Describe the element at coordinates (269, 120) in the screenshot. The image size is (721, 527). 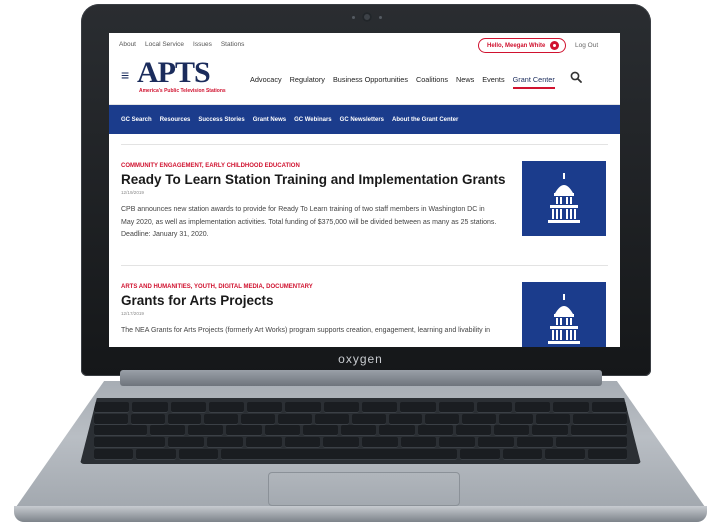
I see `gc-nav-grant-news: Grant News` at that location.